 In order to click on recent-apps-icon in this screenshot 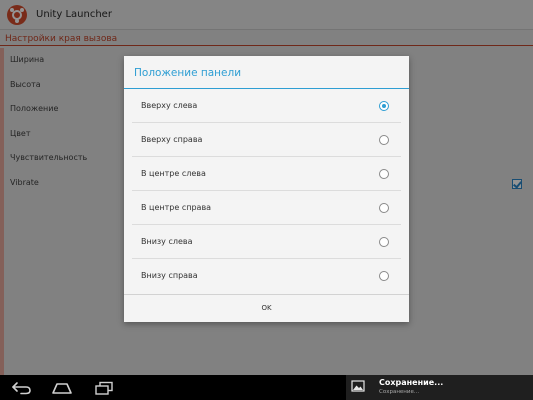, I will do `click(104, 388)`.